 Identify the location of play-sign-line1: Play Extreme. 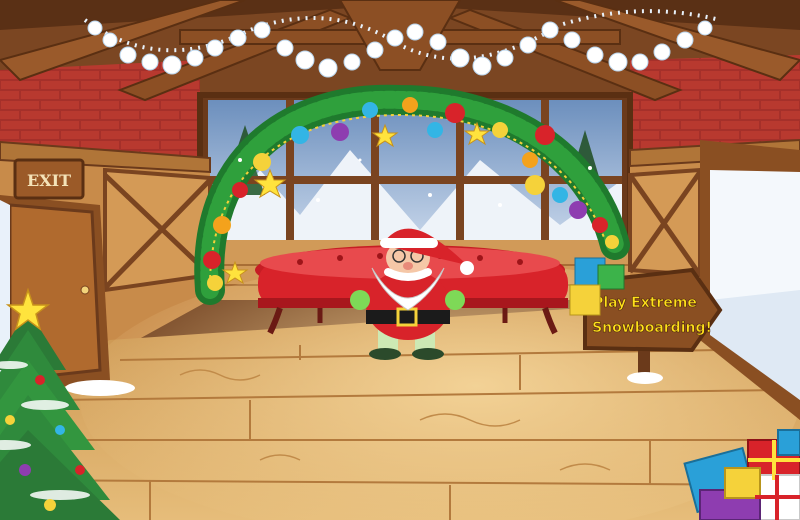
(645, 303).